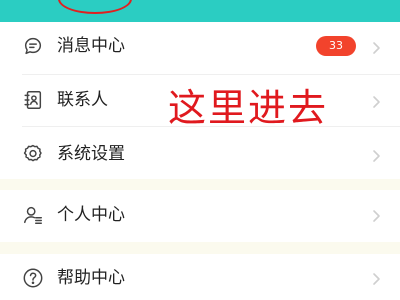 This screenshot has width=400, height=300. I want to click on menu-item-settings-label: 系统设置, so click(91, 154).